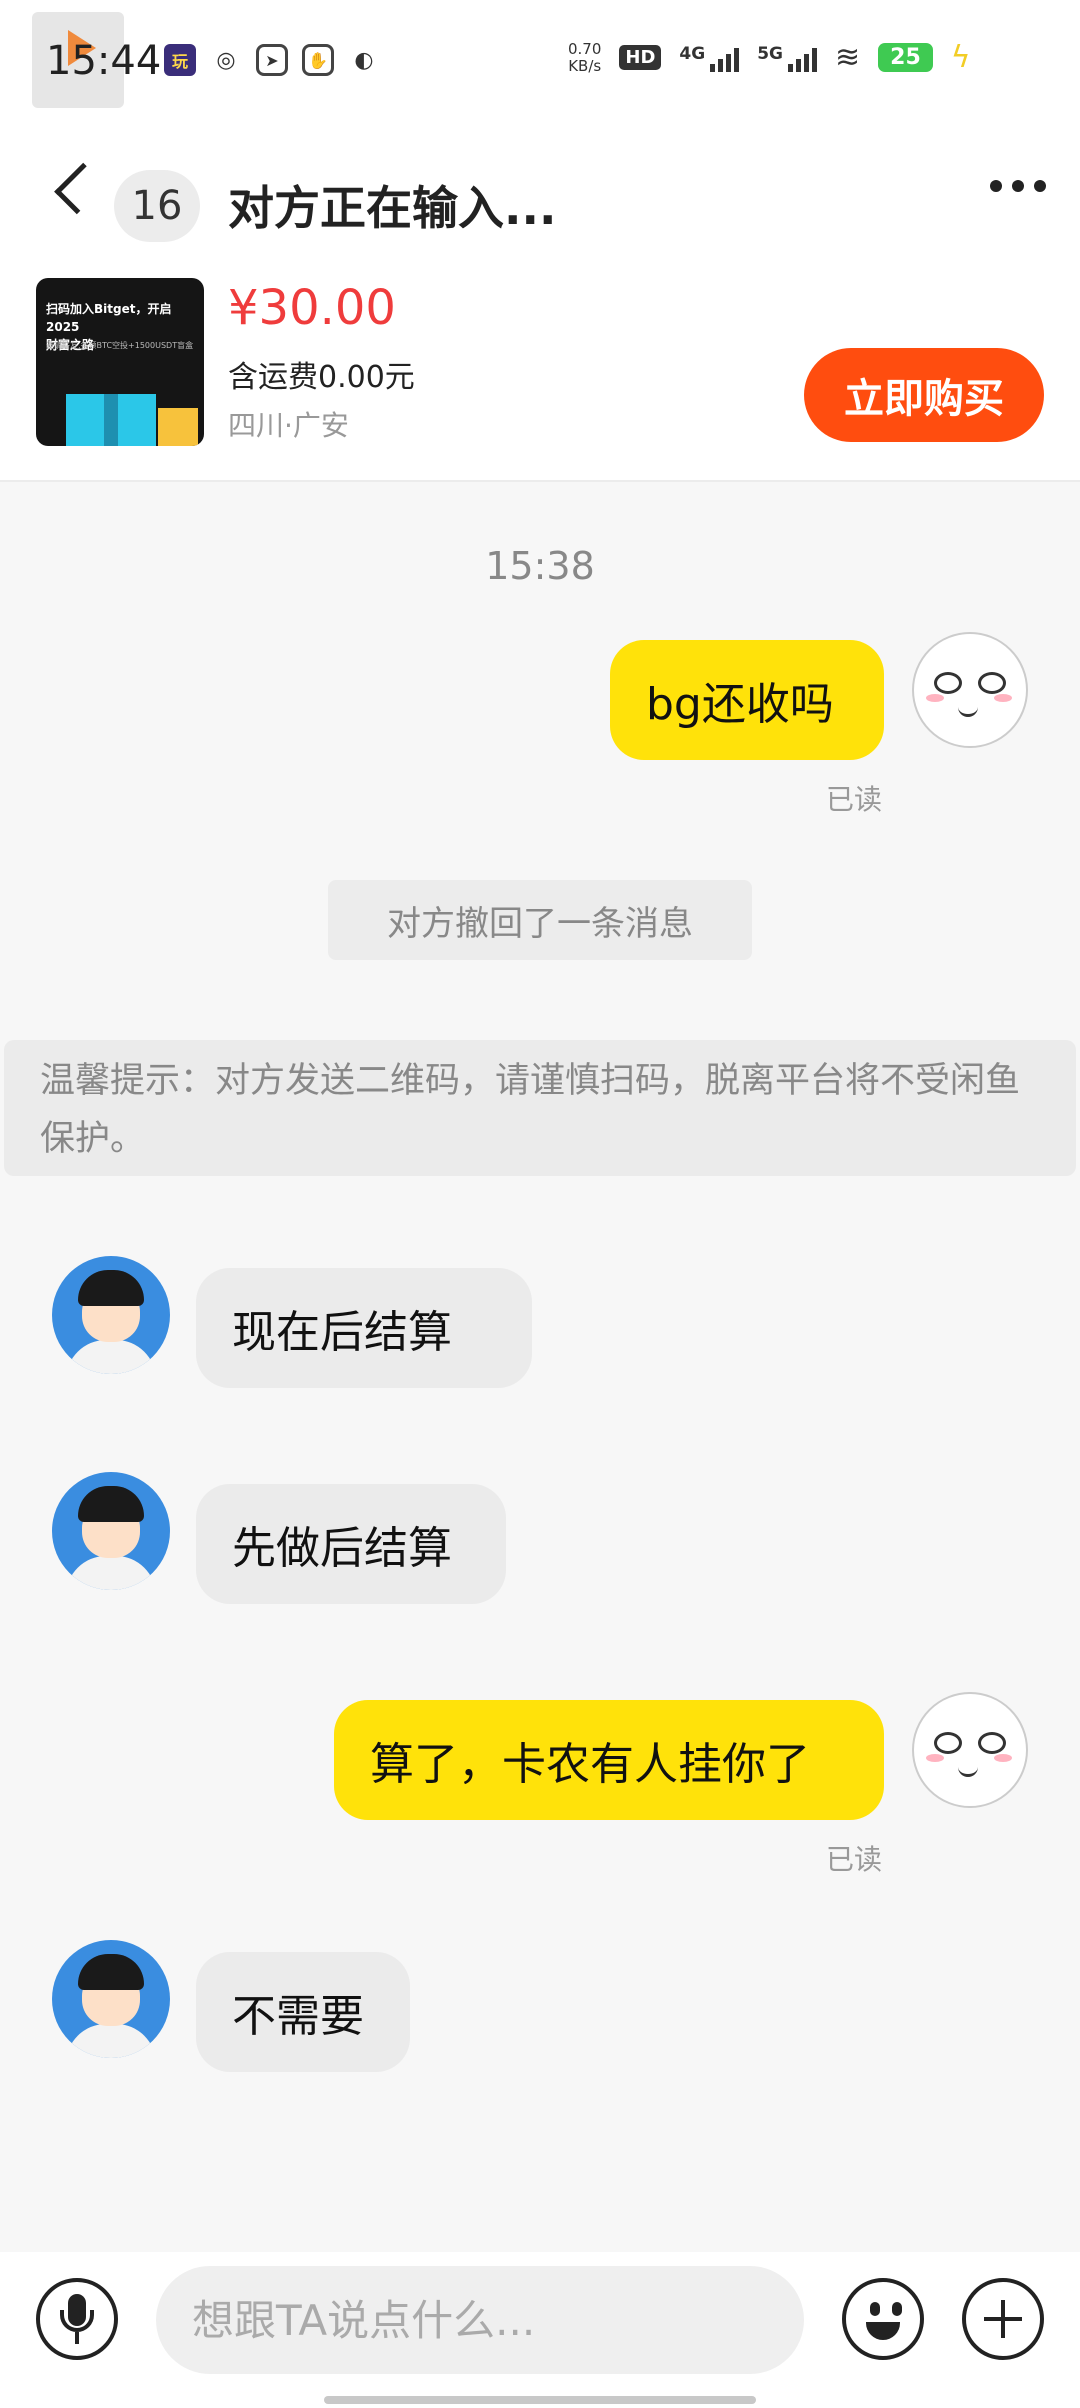  I want to click on system-icons: 0.70 KB/s HD 4G 5G ≋ 25 ϟ, so click(769, 57).